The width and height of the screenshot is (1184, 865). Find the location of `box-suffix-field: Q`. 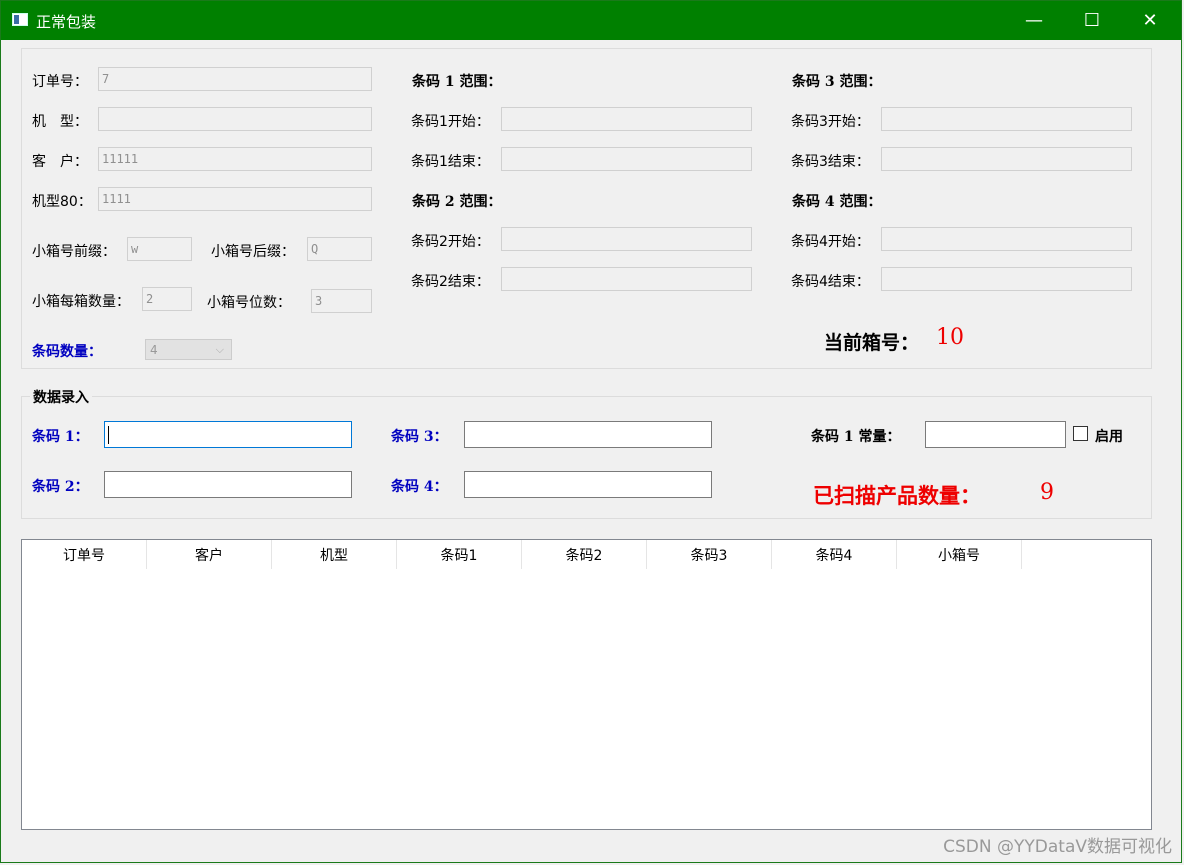

box-suffix-field: Q is located at coordinates (339, 249).